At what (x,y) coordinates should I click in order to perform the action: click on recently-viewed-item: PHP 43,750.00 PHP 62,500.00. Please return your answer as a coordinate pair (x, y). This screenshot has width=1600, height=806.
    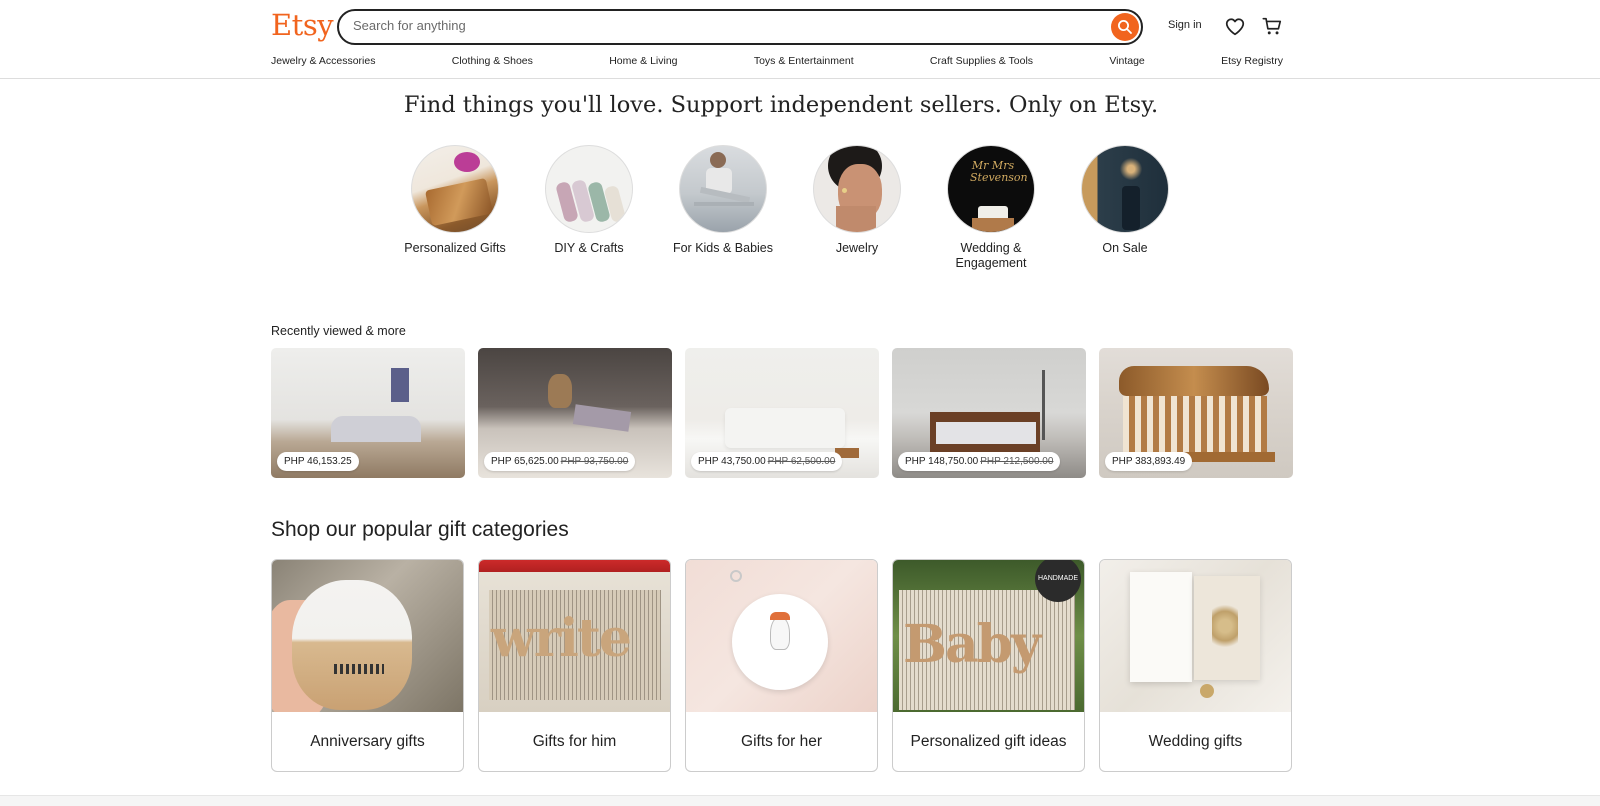
    Looking at the image, I should click on (782, 413).